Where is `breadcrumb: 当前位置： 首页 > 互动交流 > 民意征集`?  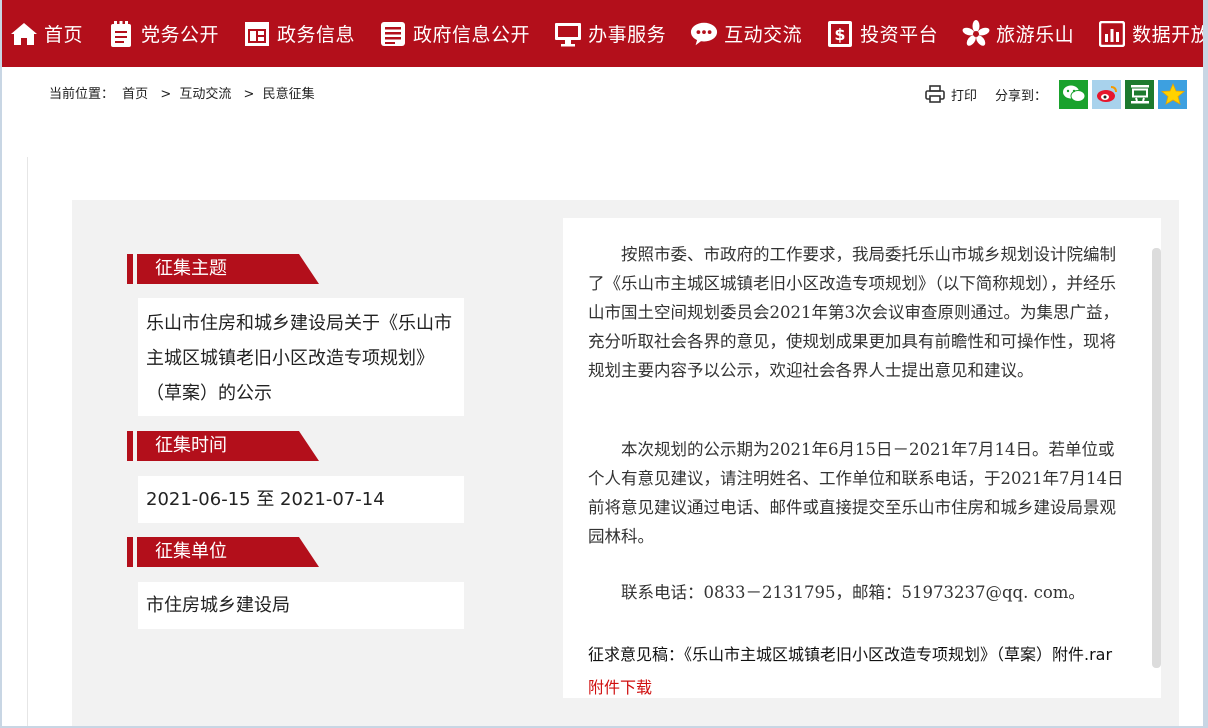 breadcrumb: 当前位置： 首页 > 互动交流 > 民意征集 is located at coordinates (184, 92).